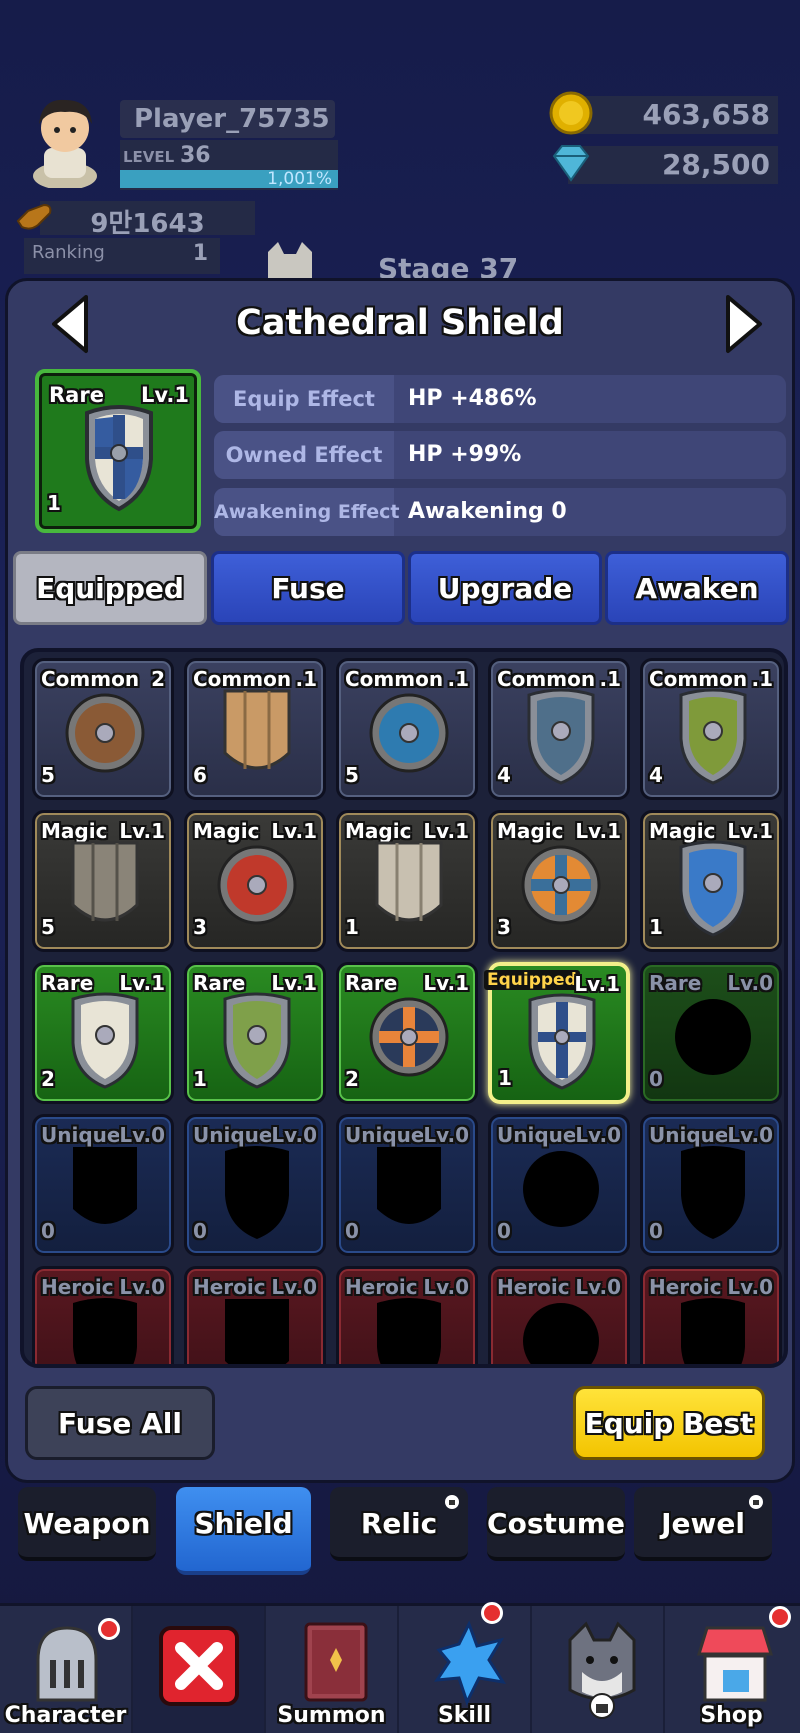  I want to click on gem-value: 28,500, so click(715, 164).